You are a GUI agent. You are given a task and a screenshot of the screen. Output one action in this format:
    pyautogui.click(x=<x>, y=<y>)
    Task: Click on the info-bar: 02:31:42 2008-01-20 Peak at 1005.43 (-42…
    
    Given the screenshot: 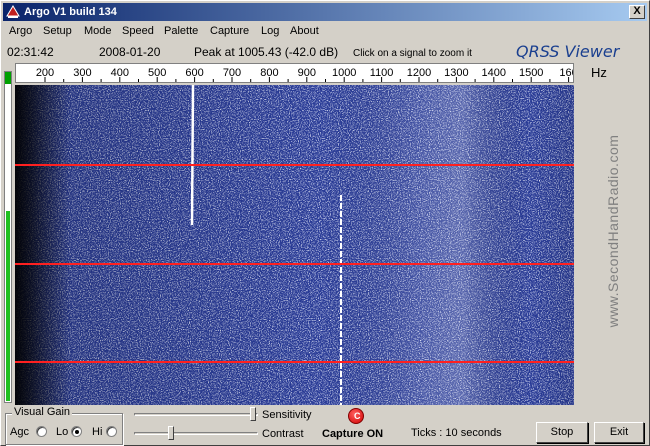 What is the action you would take?
    pyautogui.click(x=325, y=52)
    